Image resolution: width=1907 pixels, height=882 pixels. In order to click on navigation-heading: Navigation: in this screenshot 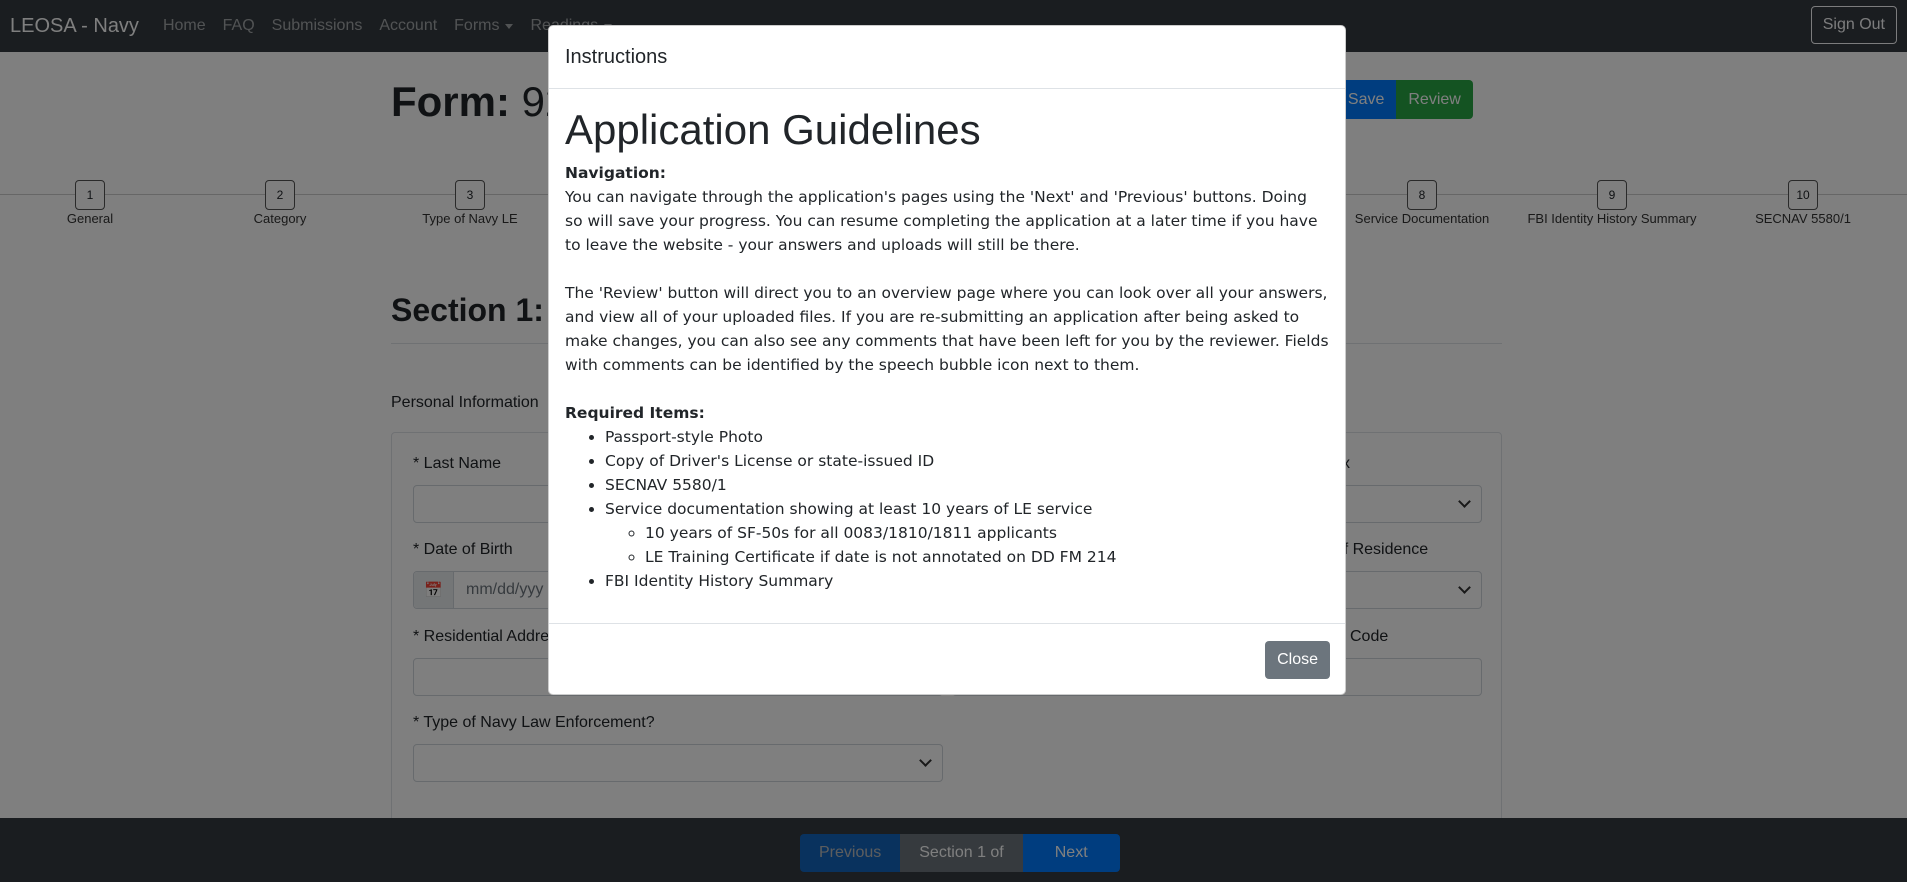, I will do `click(616, 173)`.